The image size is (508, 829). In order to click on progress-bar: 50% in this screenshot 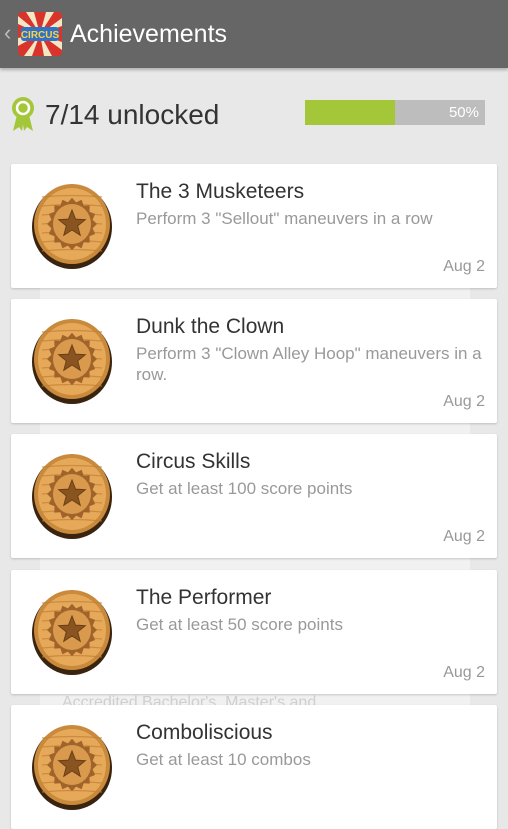, I will do `click(395, 112)`.